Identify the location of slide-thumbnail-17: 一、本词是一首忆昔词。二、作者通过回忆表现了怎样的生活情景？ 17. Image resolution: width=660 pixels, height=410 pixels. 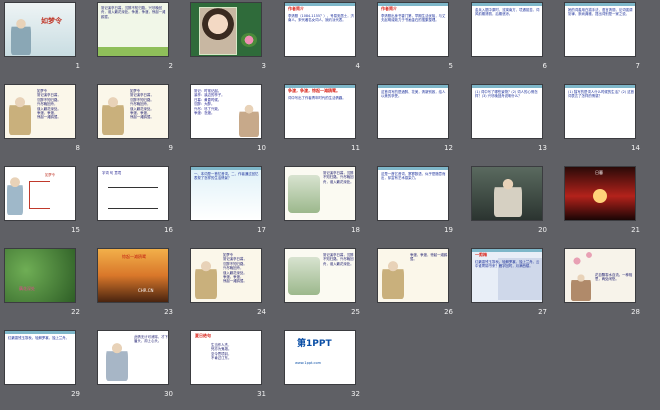
(230, 203).